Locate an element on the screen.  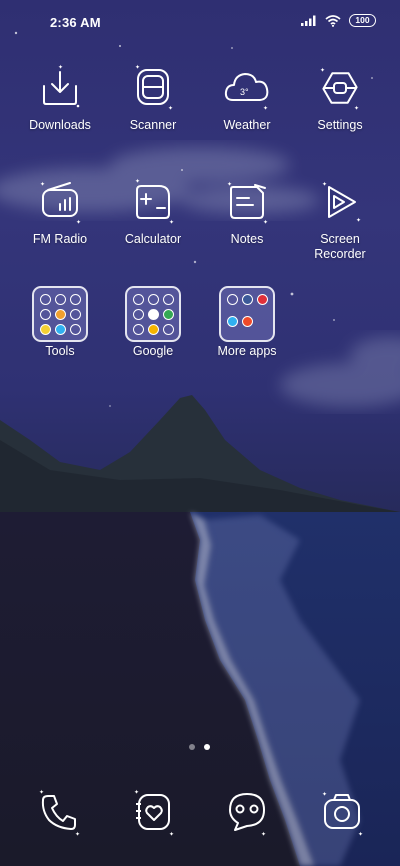
chrome-mini-icon is located at coordinates (153, 314).